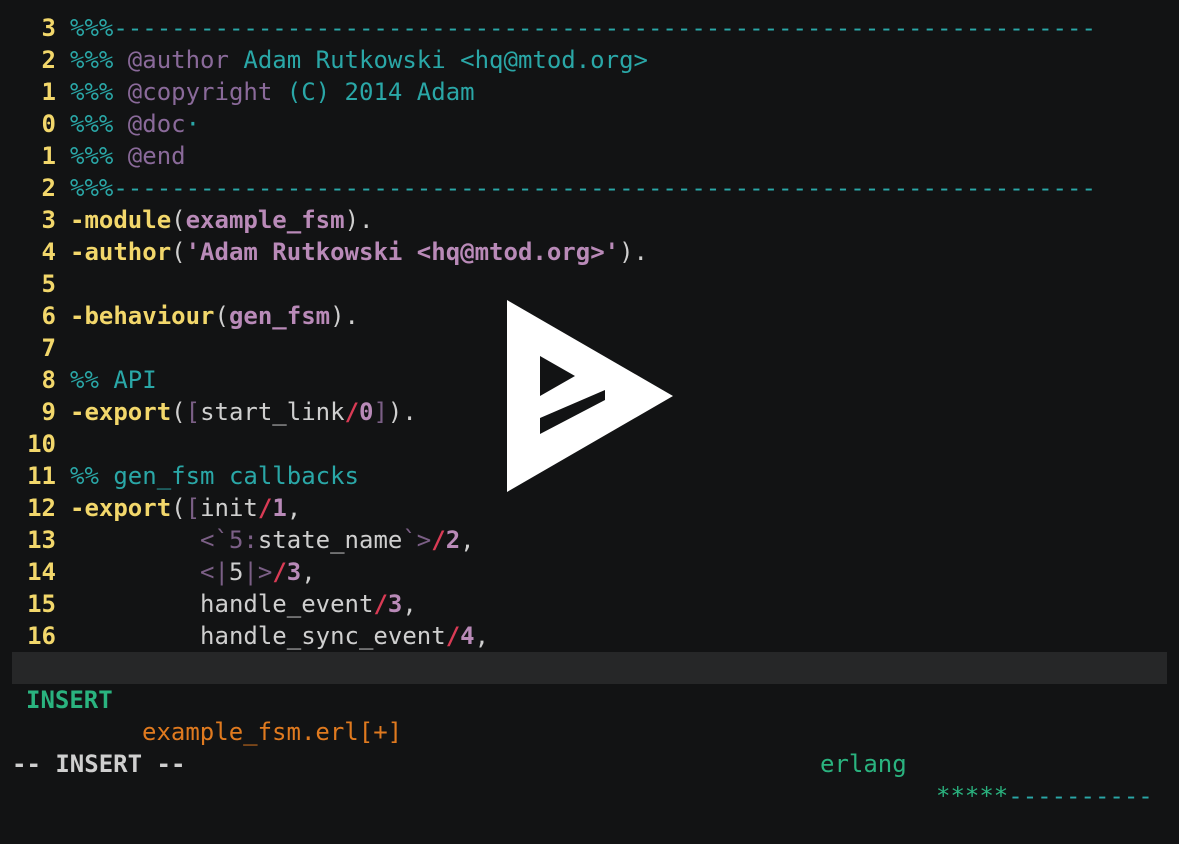  Describe the element at coordinates (48, 316) in the screenshot. I see `line-number: 6` at that location.